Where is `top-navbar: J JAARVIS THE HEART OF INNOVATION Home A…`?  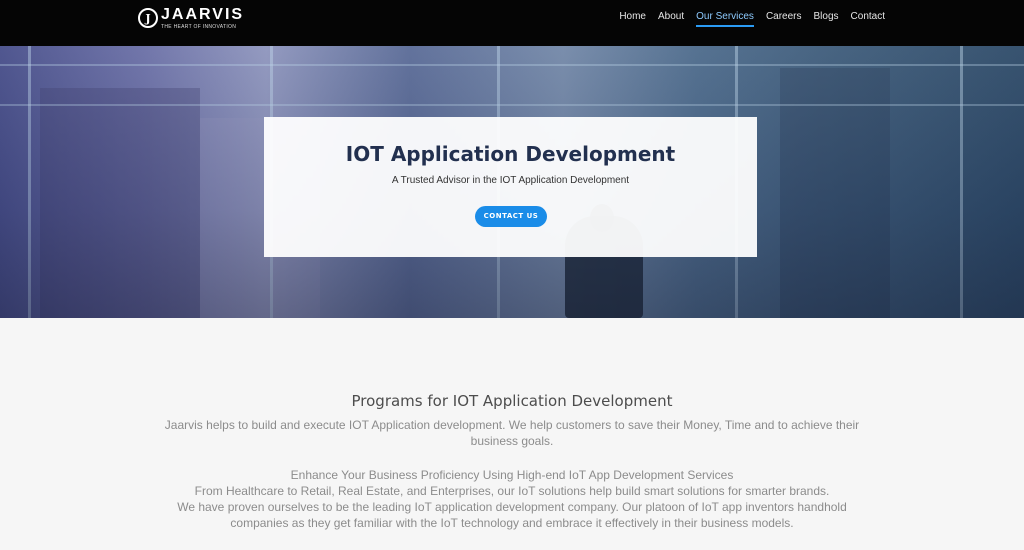
top-navbar: J JAARVIS THE HEART OF INNOVATION Home A… is located at coordinates (512, 23).